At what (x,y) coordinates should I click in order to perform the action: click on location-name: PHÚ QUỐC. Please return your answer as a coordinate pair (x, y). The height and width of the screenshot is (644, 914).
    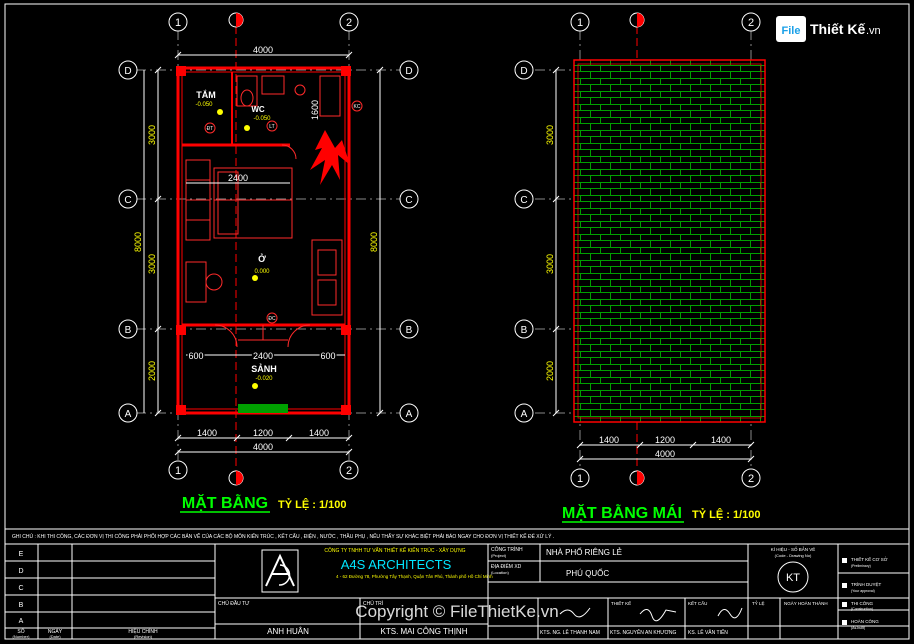
    Looking at the image, I should click on (587, 573).